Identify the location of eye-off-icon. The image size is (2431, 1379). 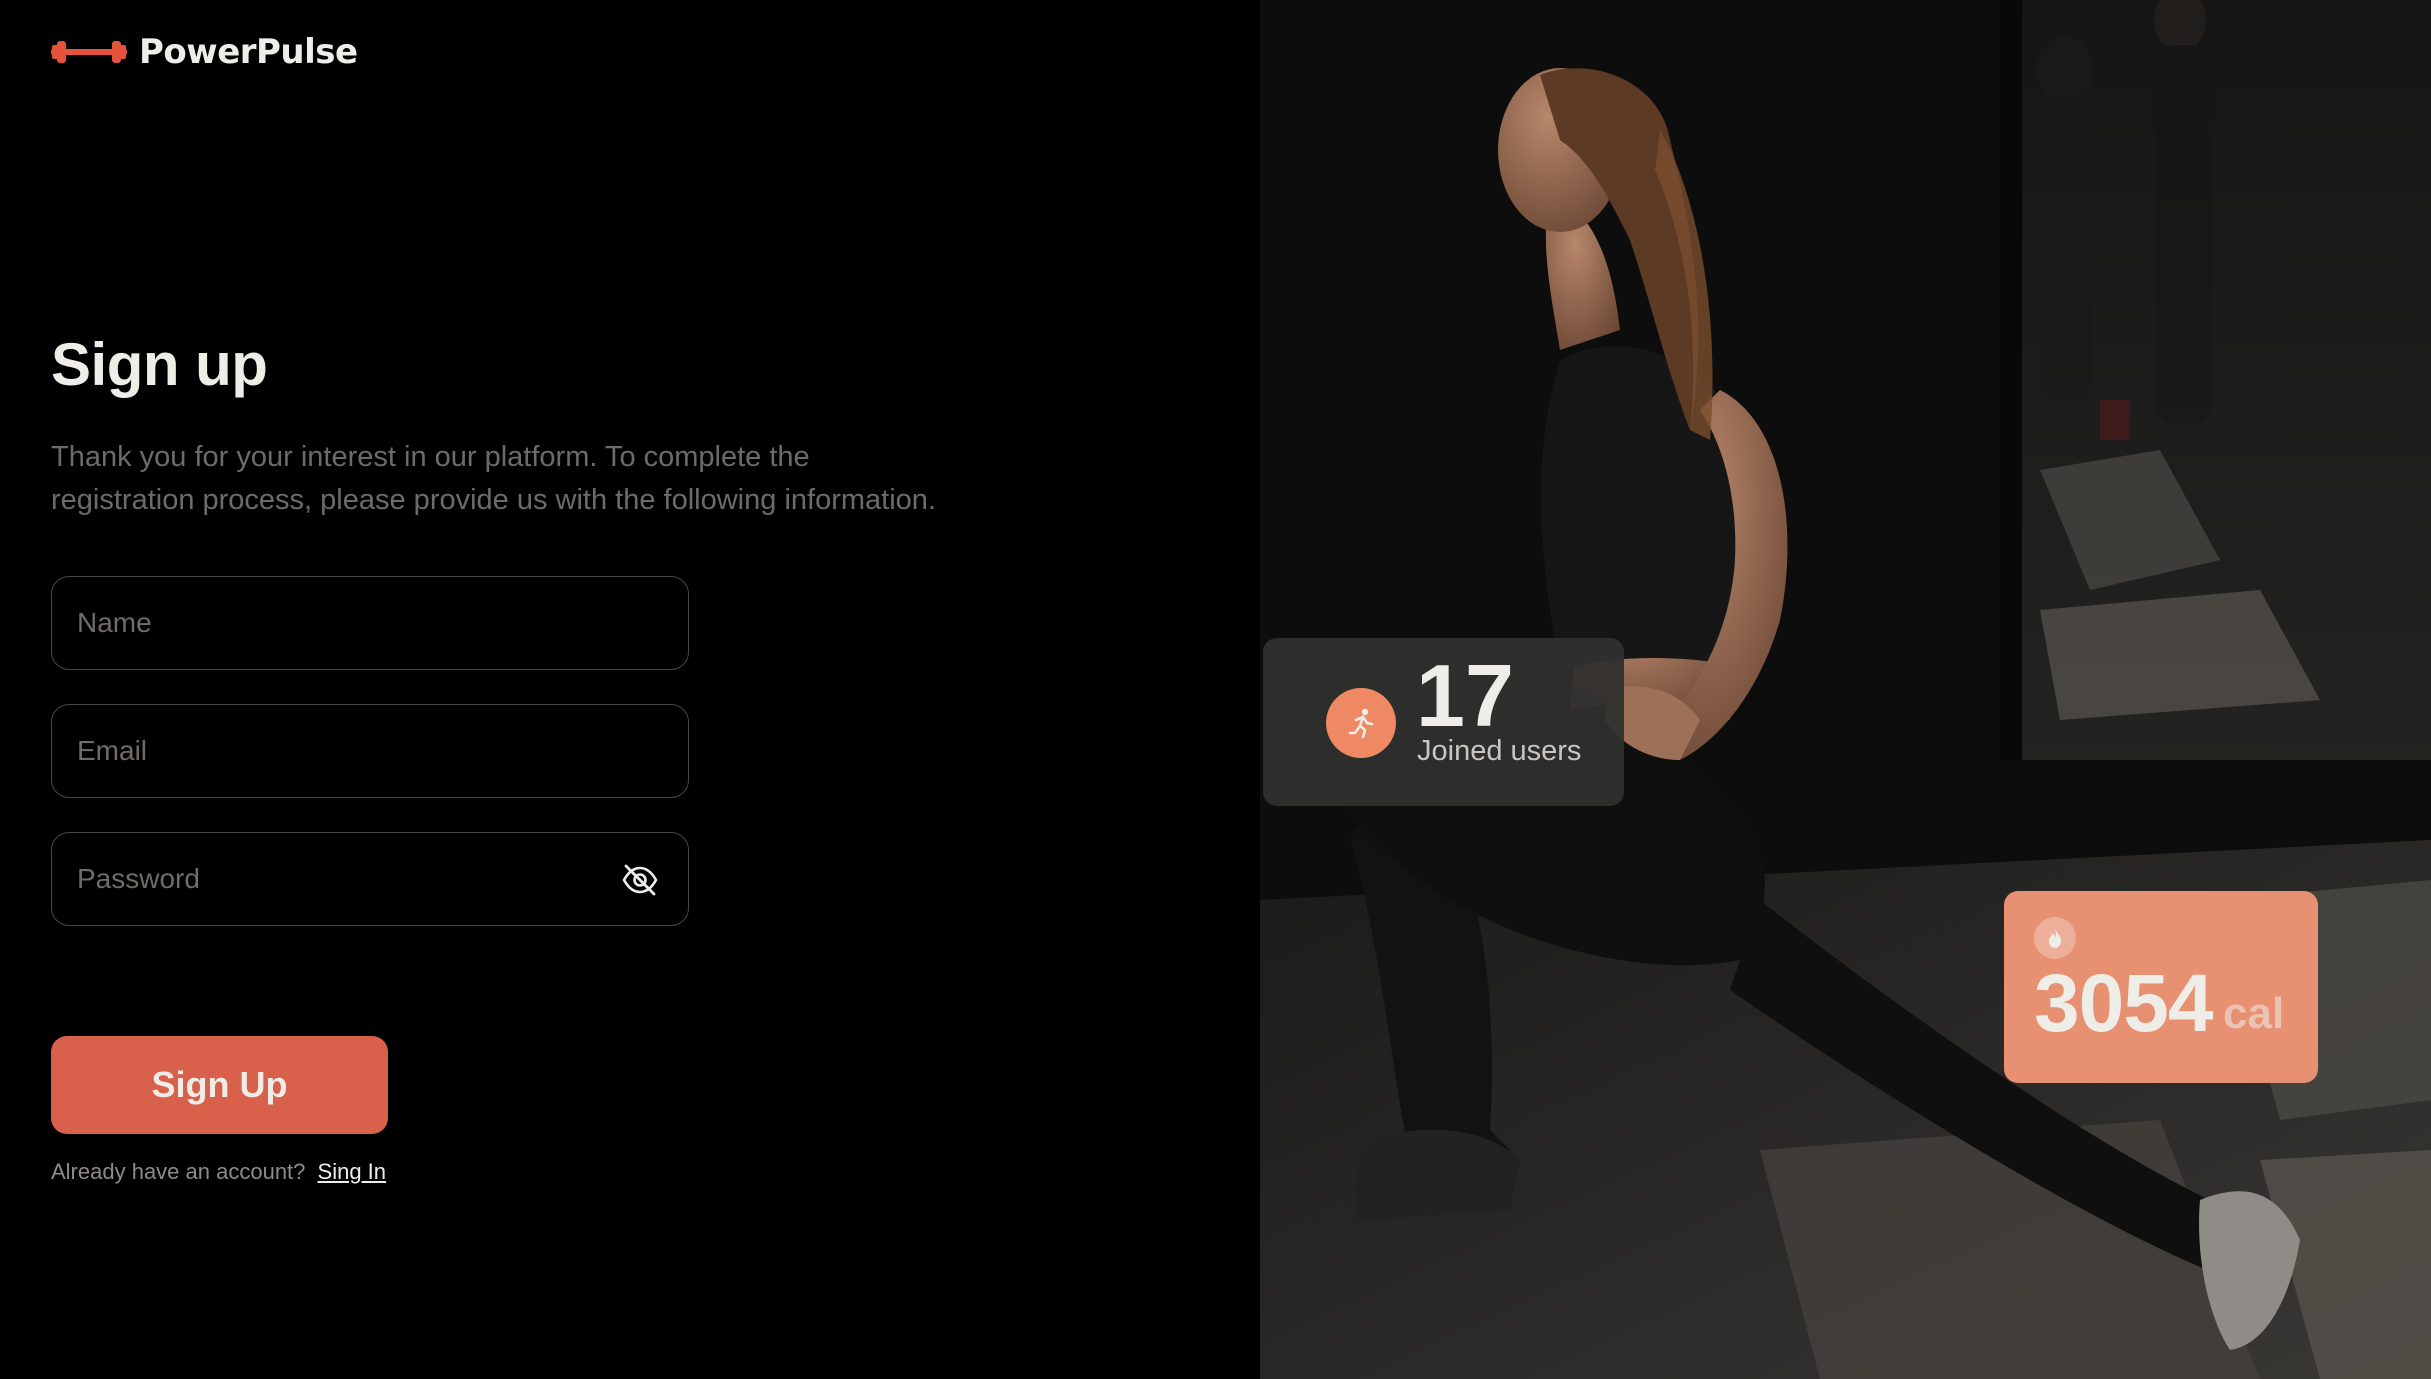
(640, 880).